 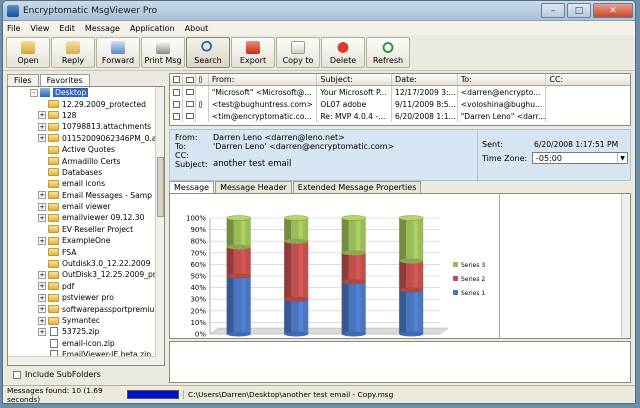 I want to click on include-subfolders-option: Include SubFolders, so click(x=57, y=374).